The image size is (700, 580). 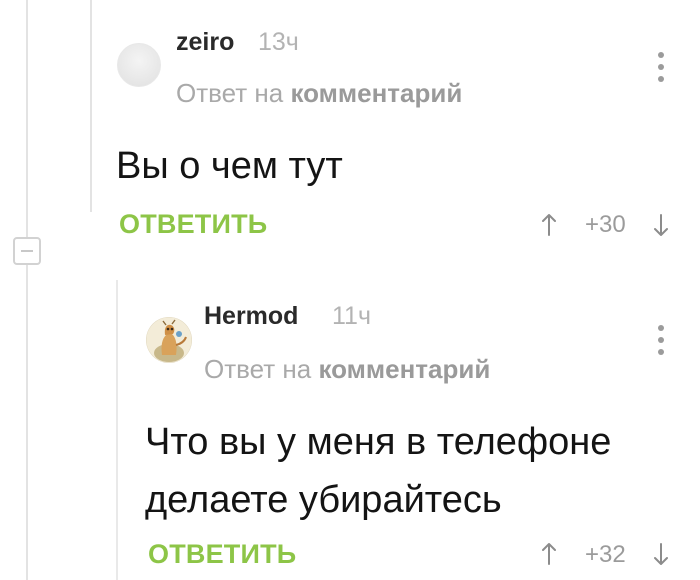 What do you see at coordinates (351, 316) in the screenshot?
I see `comment-timestamp: 11ч` at bounding box center [351, 316].